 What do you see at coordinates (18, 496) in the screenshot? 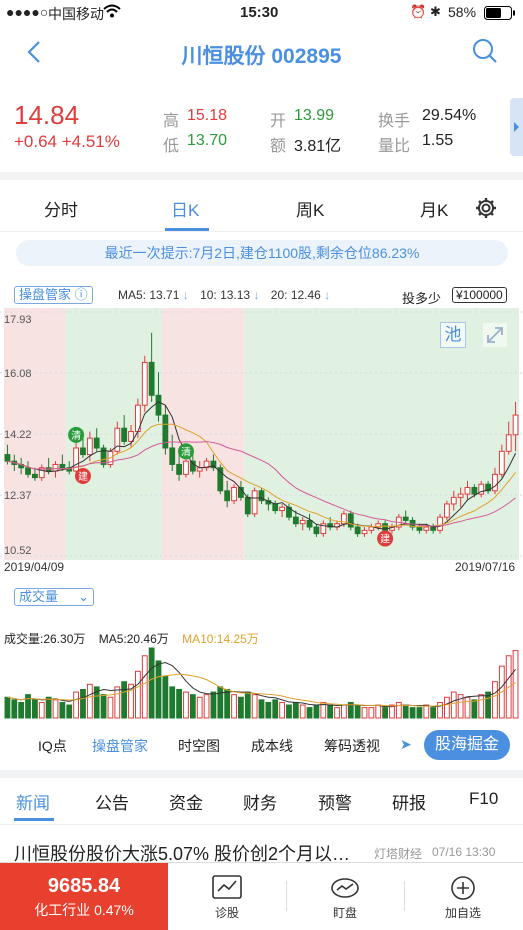
I see `y-tick-label: 12.37` at bounding box center [18, 496].